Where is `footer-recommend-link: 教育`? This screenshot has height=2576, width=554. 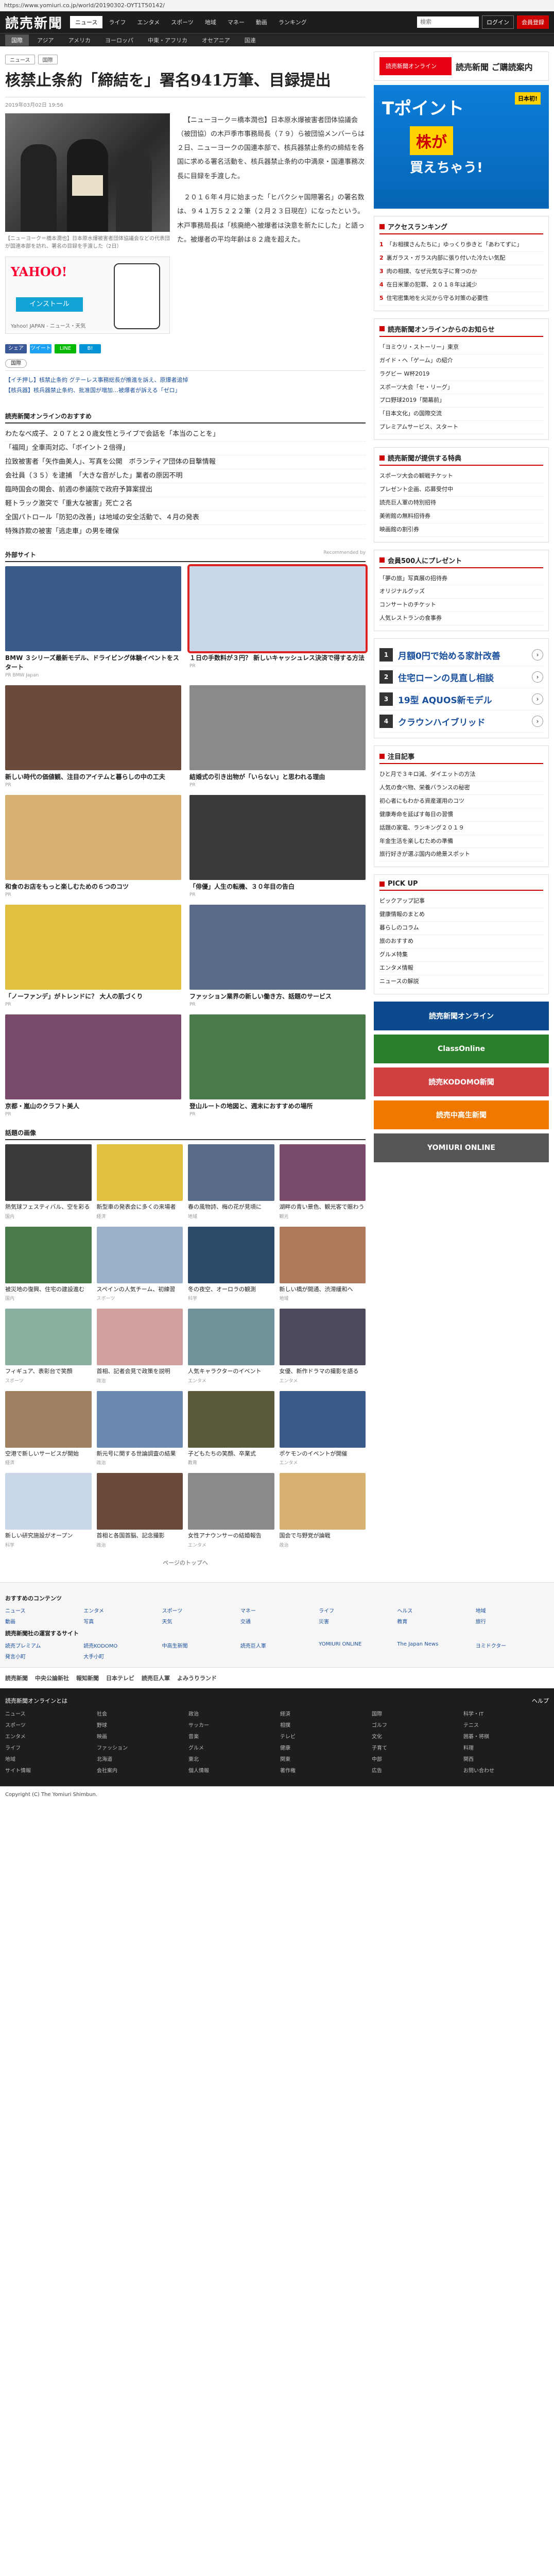
footer-recommend-link: 教育 is located at coordinates (434, 1621).